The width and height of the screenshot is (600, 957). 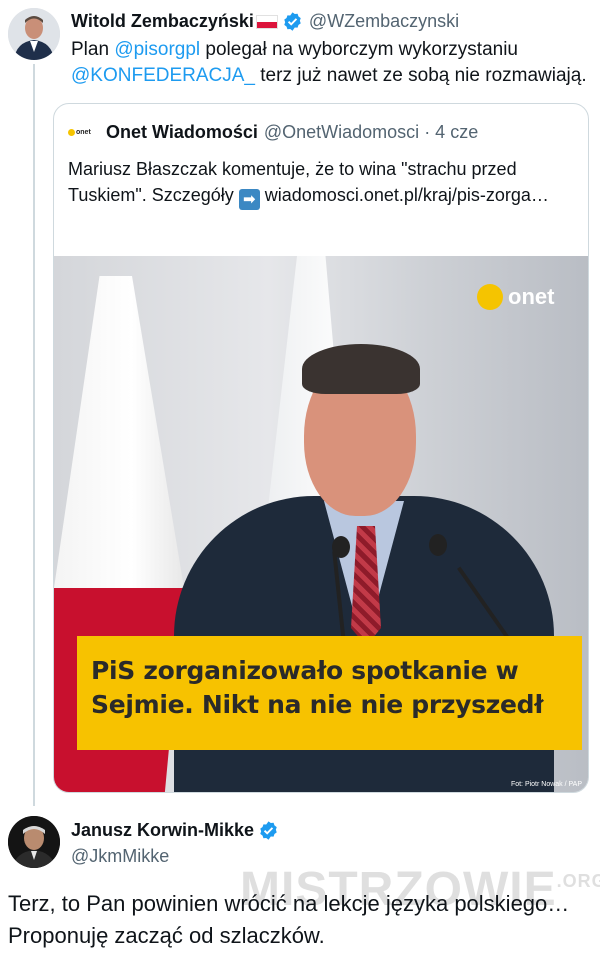 What do you see at coordinates (249, 199) in the screenshot?
I see `right-arrow-icon: ➡` at bounding box center [249, 199].